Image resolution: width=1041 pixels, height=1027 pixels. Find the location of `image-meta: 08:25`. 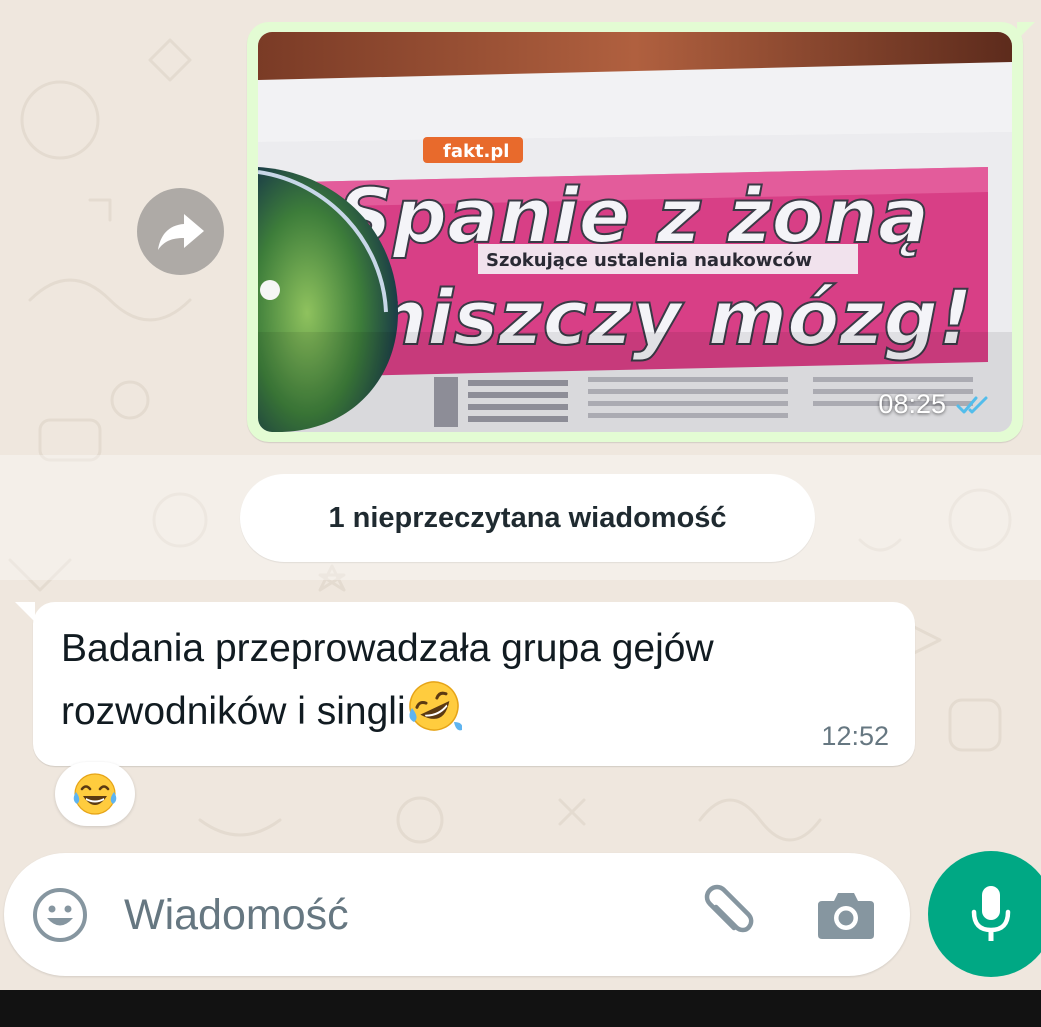

image-meta: 08:25 is located at coordinates (937, 404).